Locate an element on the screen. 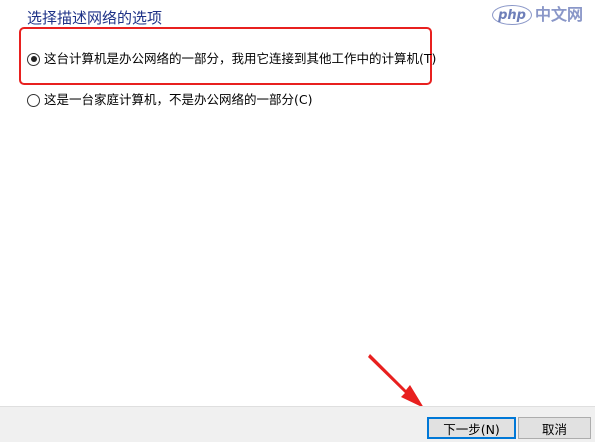  radio-button-checked is located at coordinates (33, 59).